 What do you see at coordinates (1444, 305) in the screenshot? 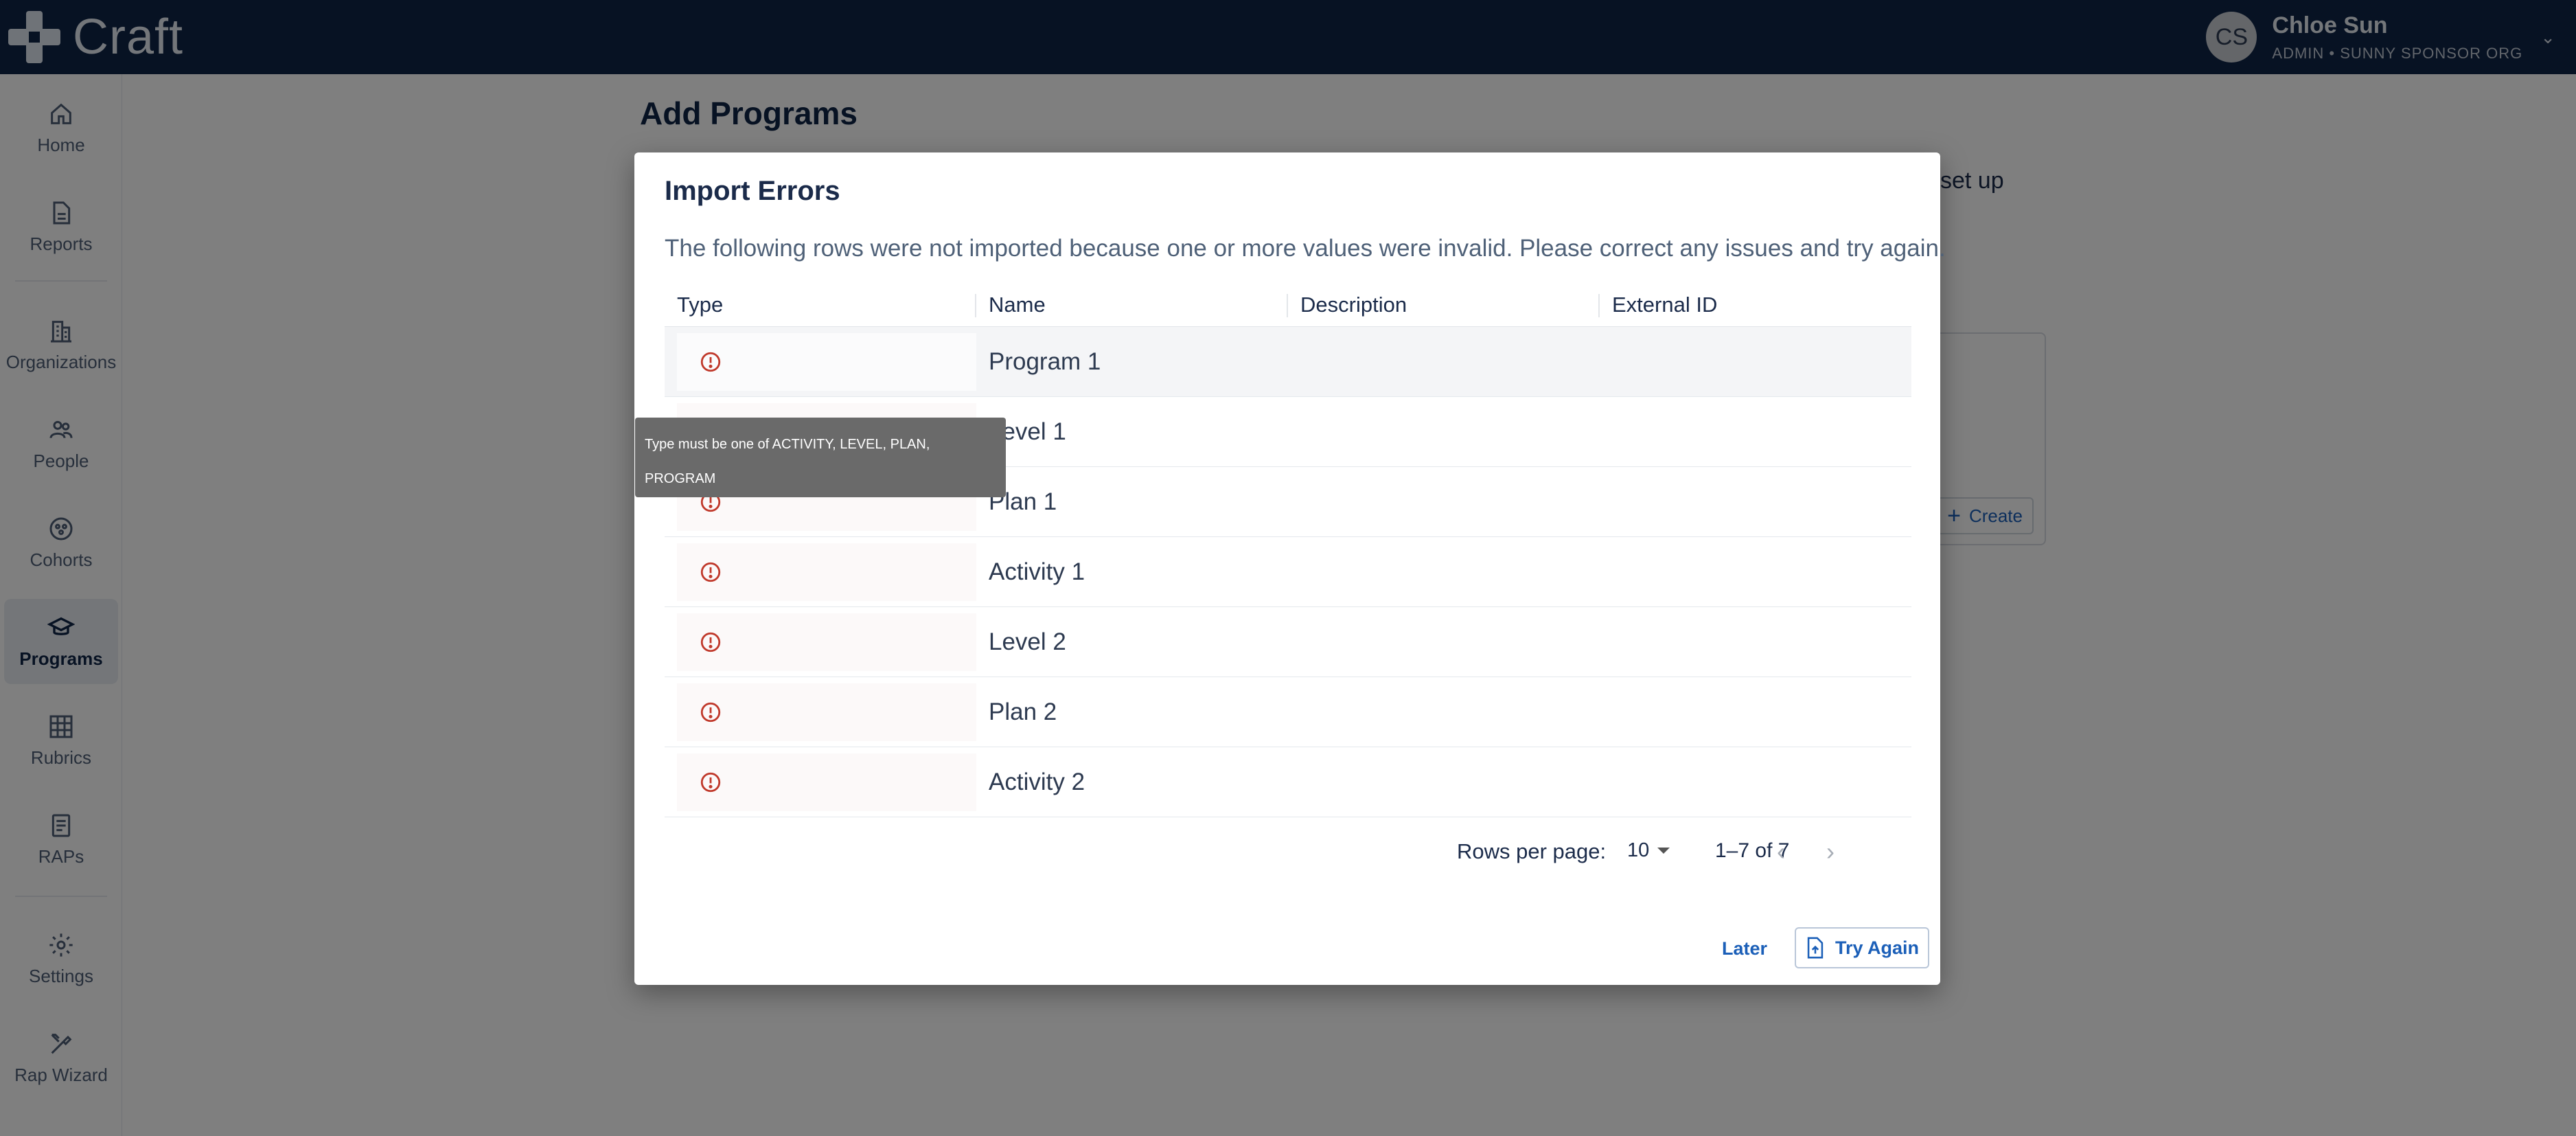
I see `column-header-description: Description` at bounding box center [1444, 305].